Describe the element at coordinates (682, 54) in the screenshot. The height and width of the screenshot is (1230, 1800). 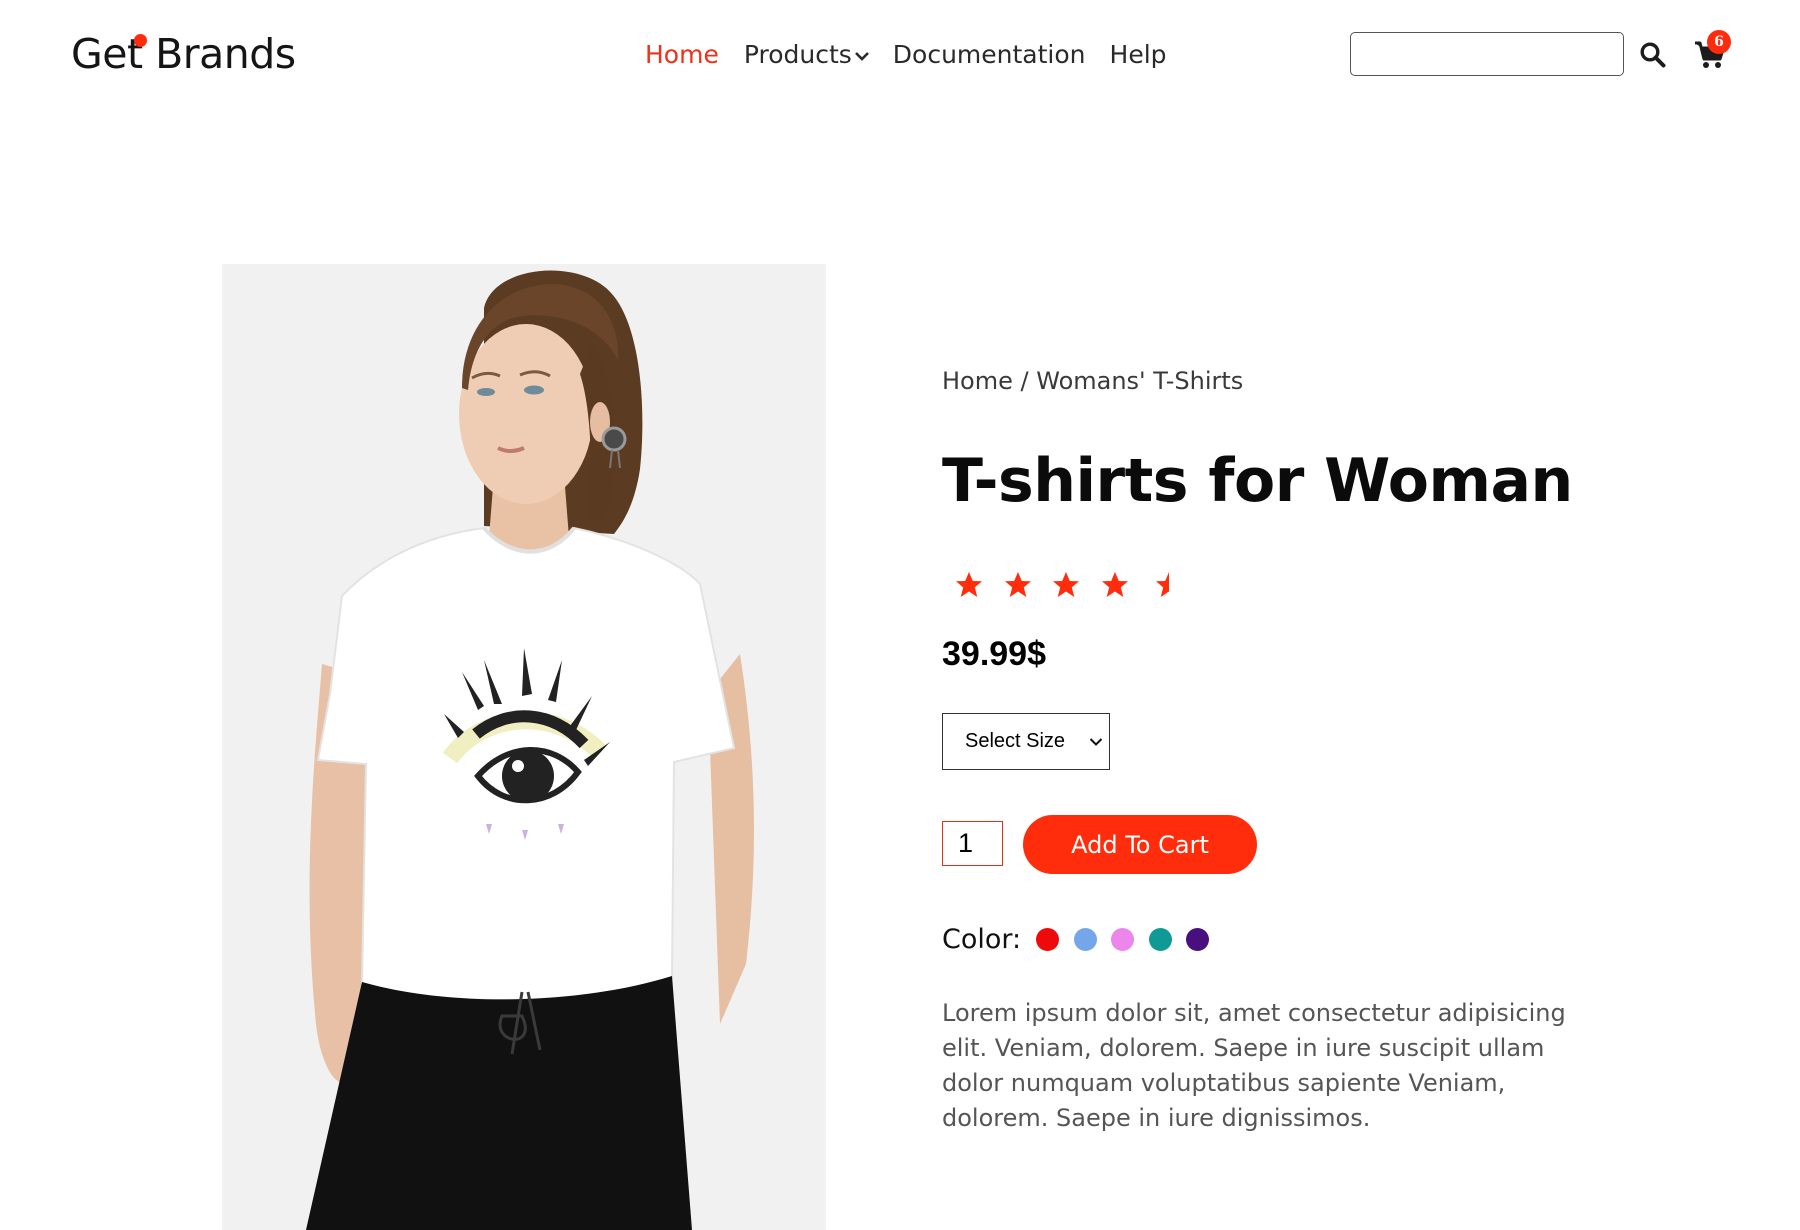
I see `nav-home: Home` at that location.